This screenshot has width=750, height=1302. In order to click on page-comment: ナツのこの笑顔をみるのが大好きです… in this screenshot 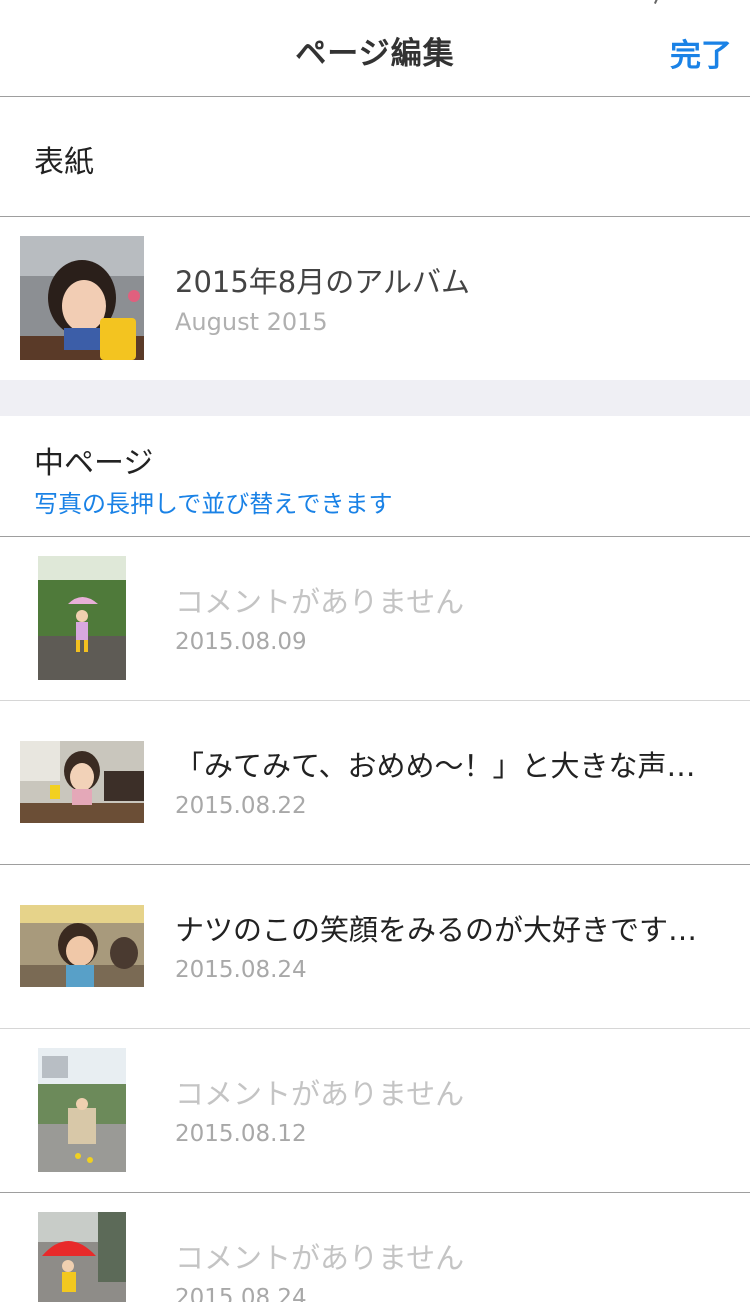, I will do `click(436, 930)`.